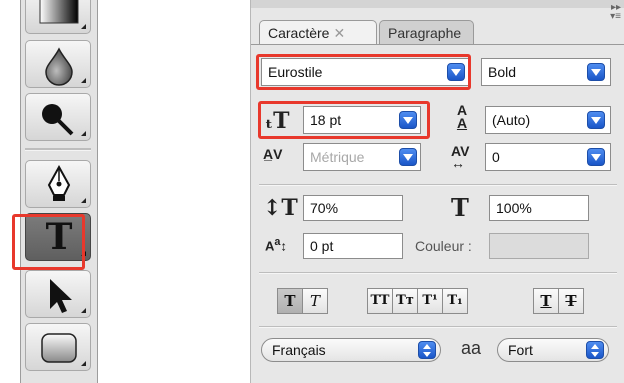 Image resolution: width=624 pixels, height=383 pixels. Describe the element at coordinates (471, 348) in the screenshot. I see `antialias-icon: aa` at that location.